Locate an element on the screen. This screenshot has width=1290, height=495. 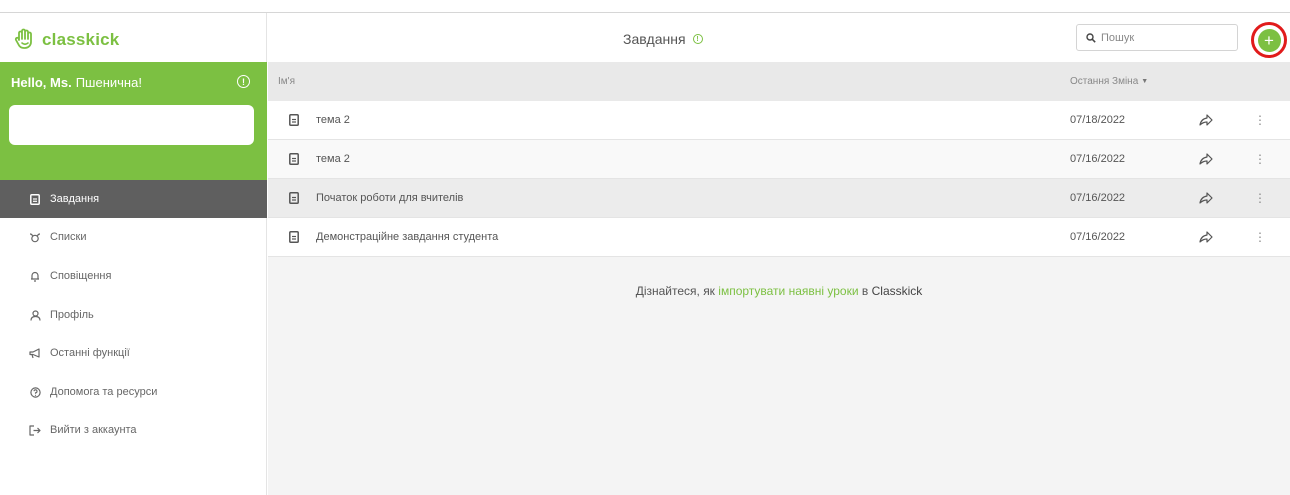
column-name-header: Ім'я is located at coordinates (286, 81).